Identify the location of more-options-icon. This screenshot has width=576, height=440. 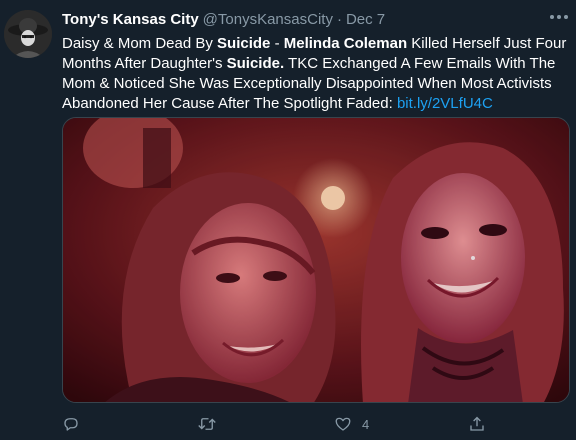
(559, 17).